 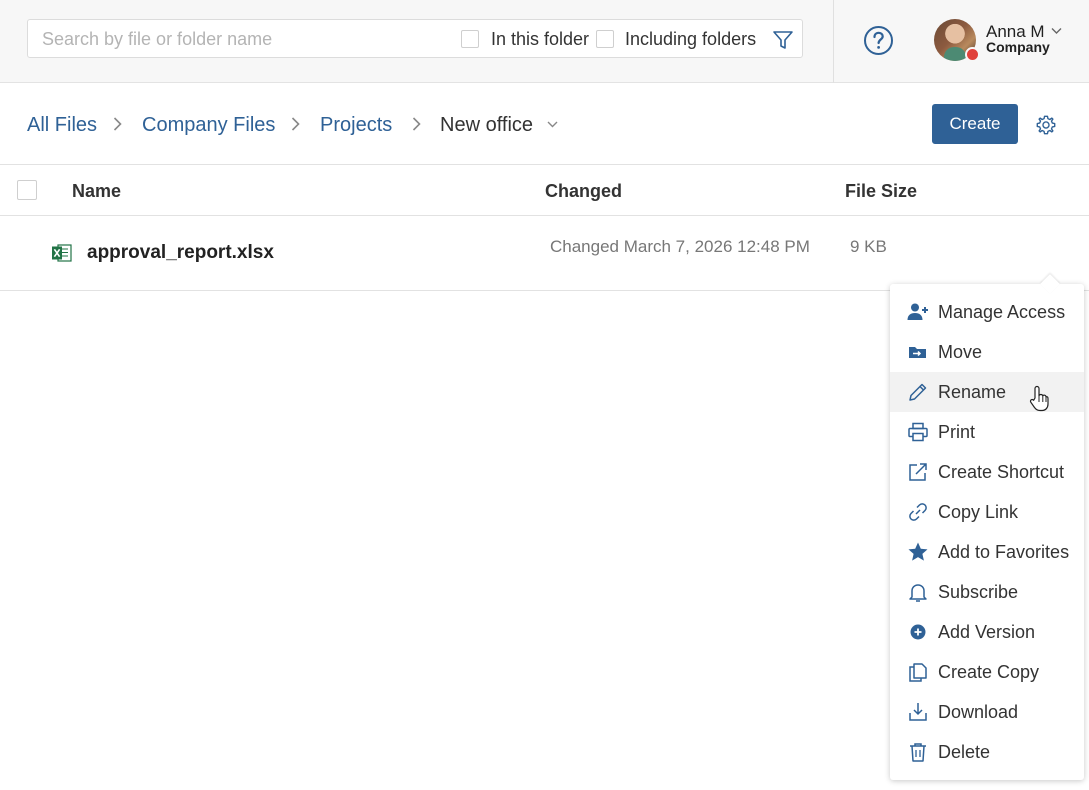 I want to click on menu-item-print: Print, so click(x=987, y=432).